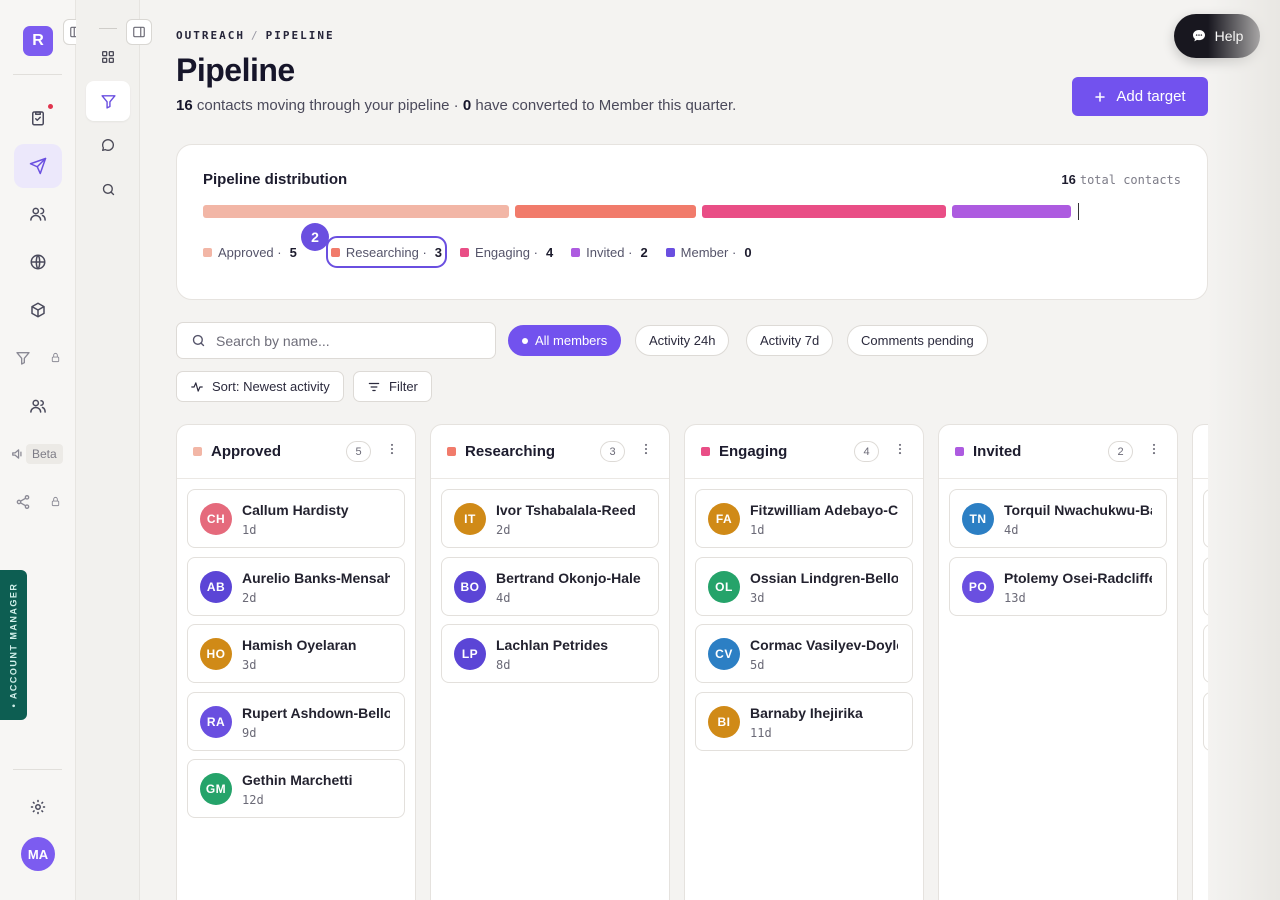  What do you see at coordinates (382, 252) in the screenshot?
I see `legend-label: Researching` at bounding box center [382, 252].